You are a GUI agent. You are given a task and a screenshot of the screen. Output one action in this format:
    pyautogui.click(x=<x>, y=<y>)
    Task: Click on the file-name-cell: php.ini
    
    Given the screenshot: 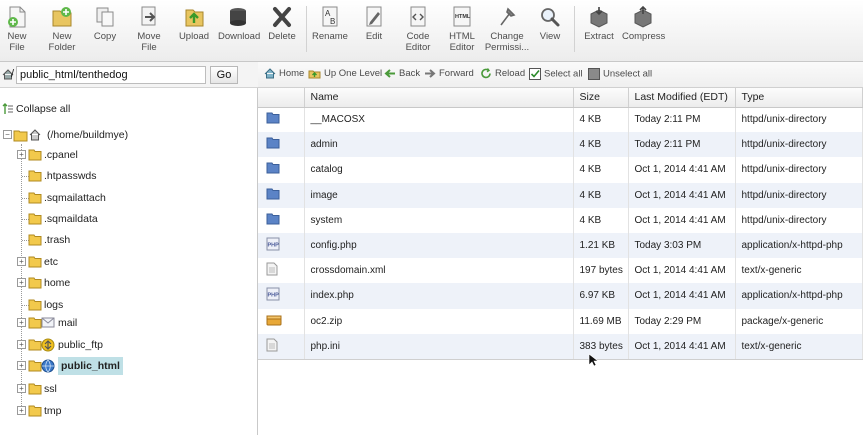 What is the action you would take?
    pyautogui.click(x=439, y=346)
    